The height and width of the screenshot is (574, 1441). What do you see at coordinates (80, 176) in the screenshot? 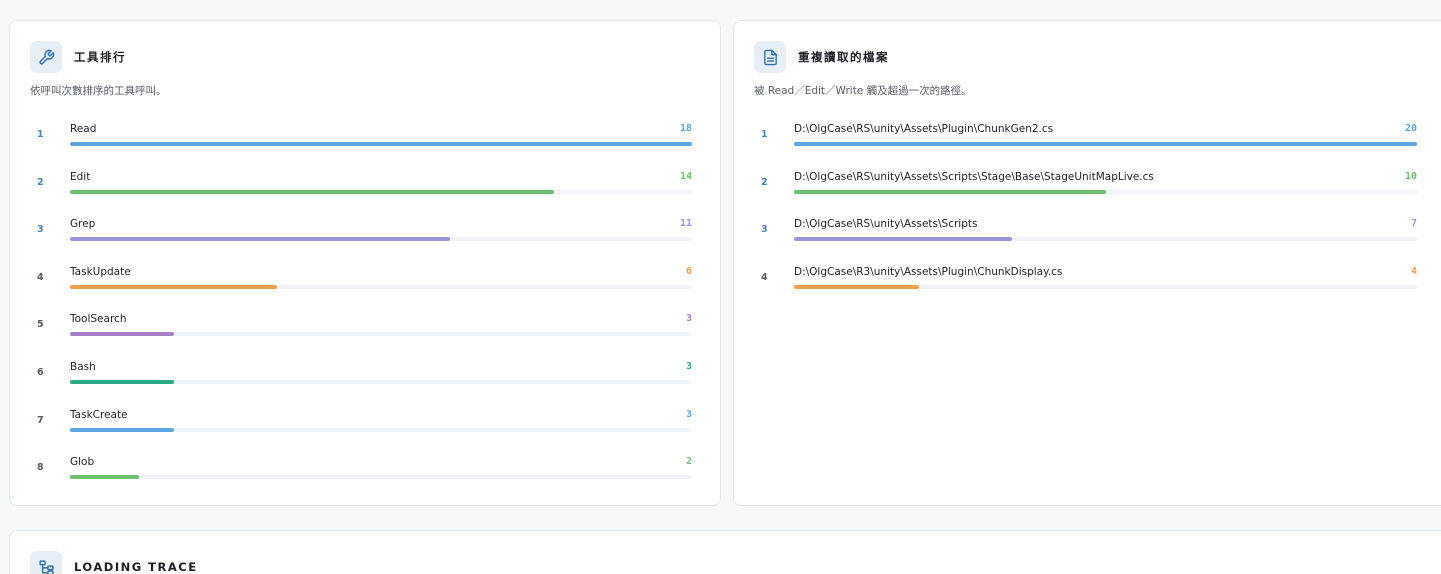
I see `tool-name: Edit` at bounding box center [80, 176].